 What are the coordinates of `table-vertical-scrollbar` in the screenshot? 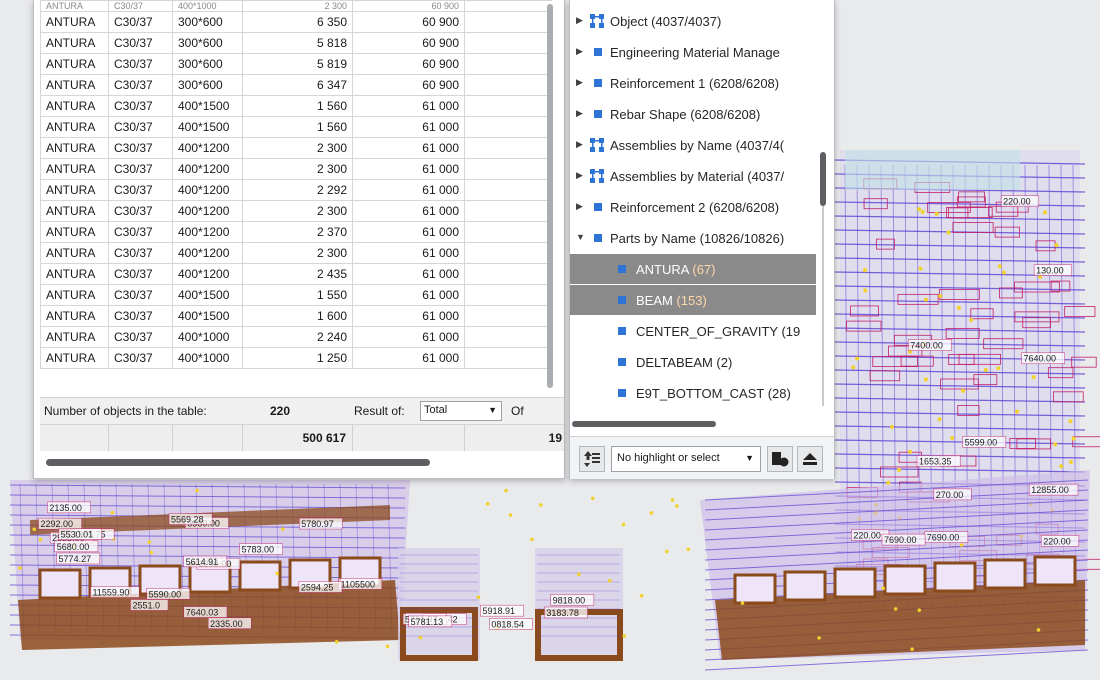 It's located at (550, 196).